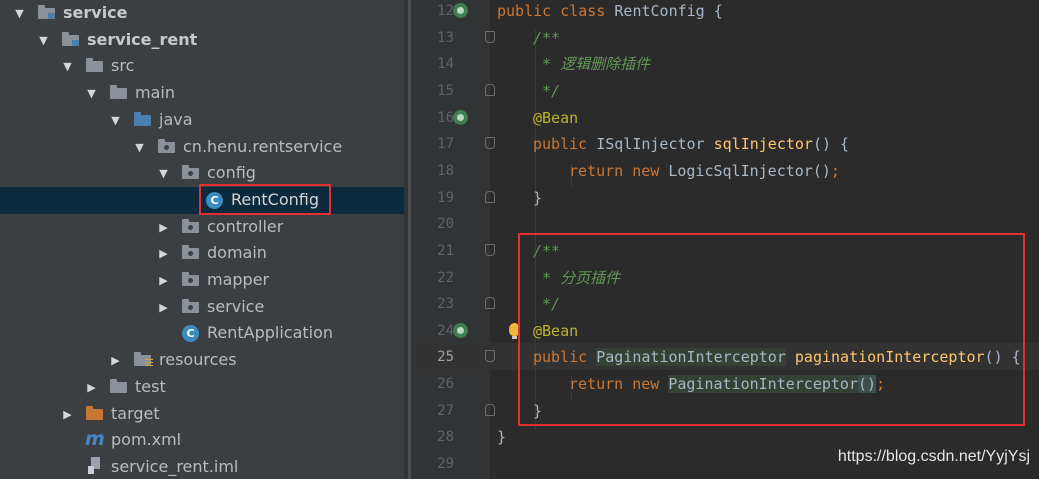  What do you see at coordinates (445, 304) in the screenshot?
I see `line-number: 23` at bounding box center [445, 304].